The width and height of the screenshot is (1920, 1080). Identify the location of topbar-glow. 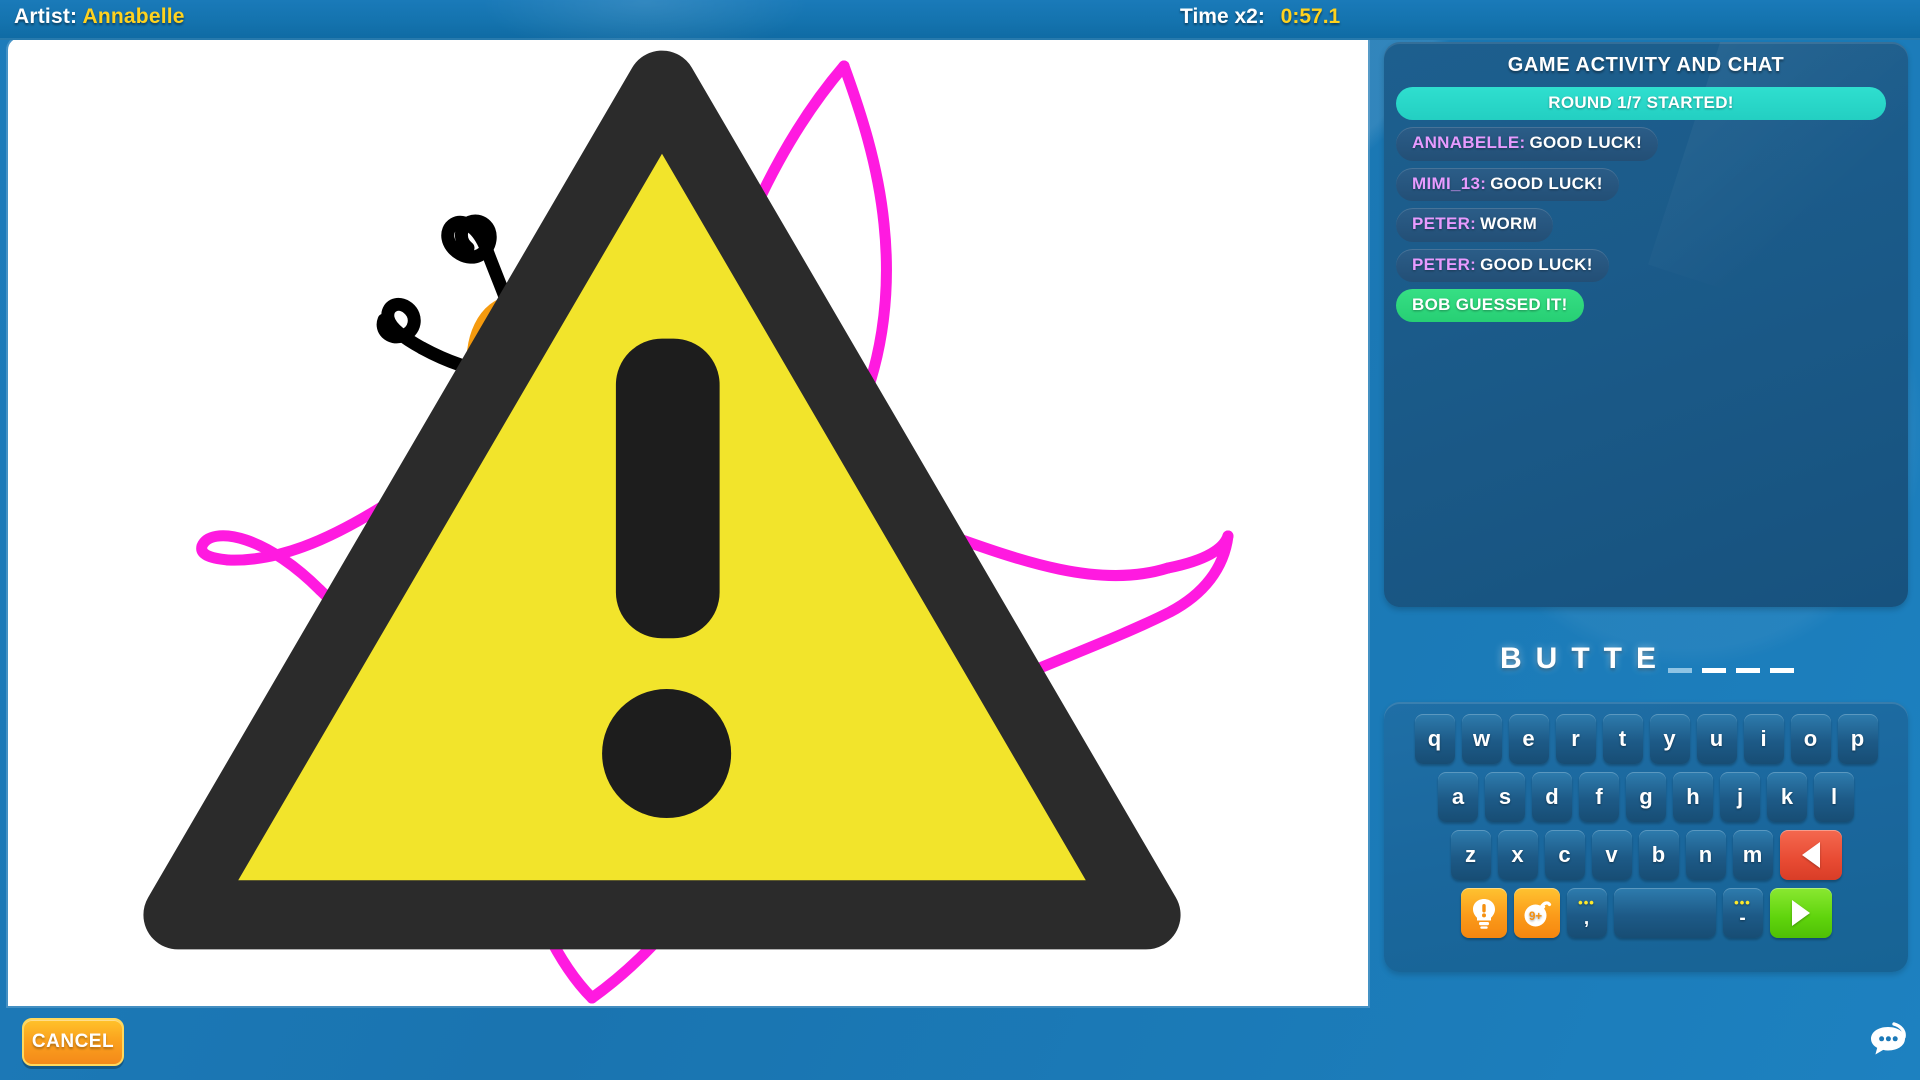
(645, 29).